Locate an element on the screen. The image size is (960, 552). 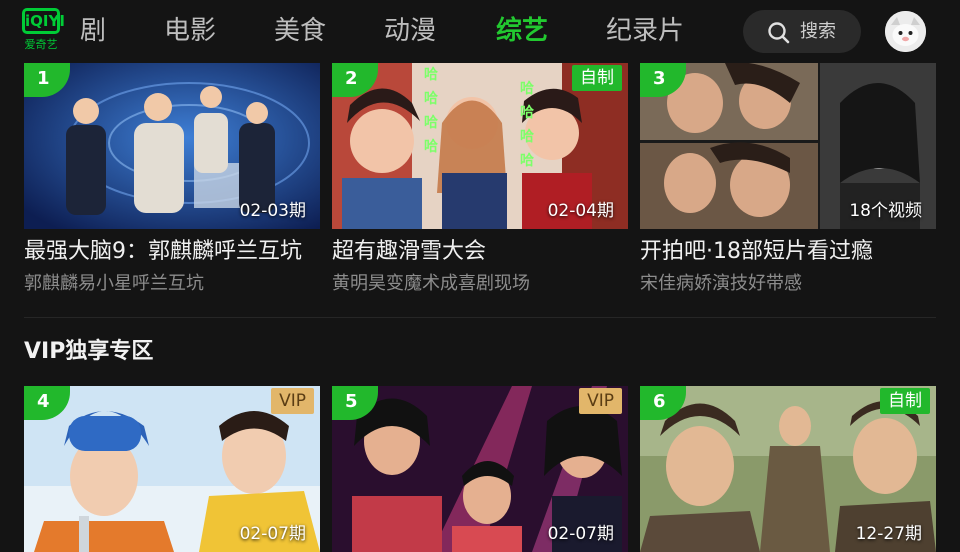
tab-food: 美食 is located at coordinates (300, 31).